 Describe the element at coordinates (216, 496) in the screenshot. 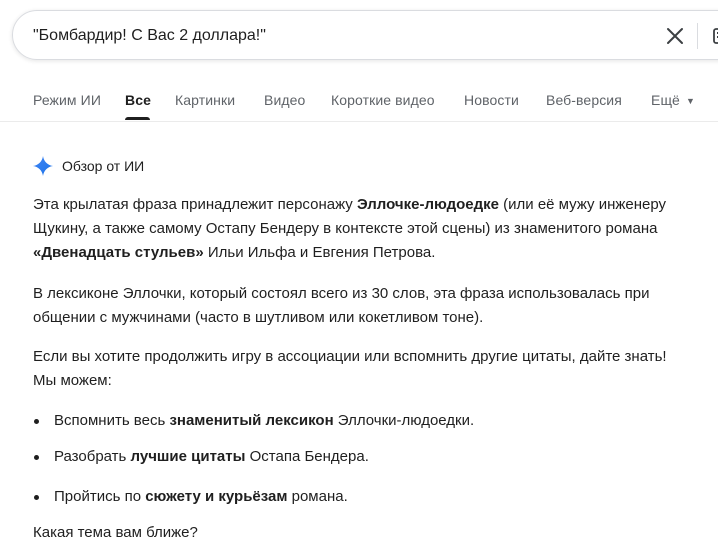

I see `bold-term: сюжету и курьёзам` at that location.